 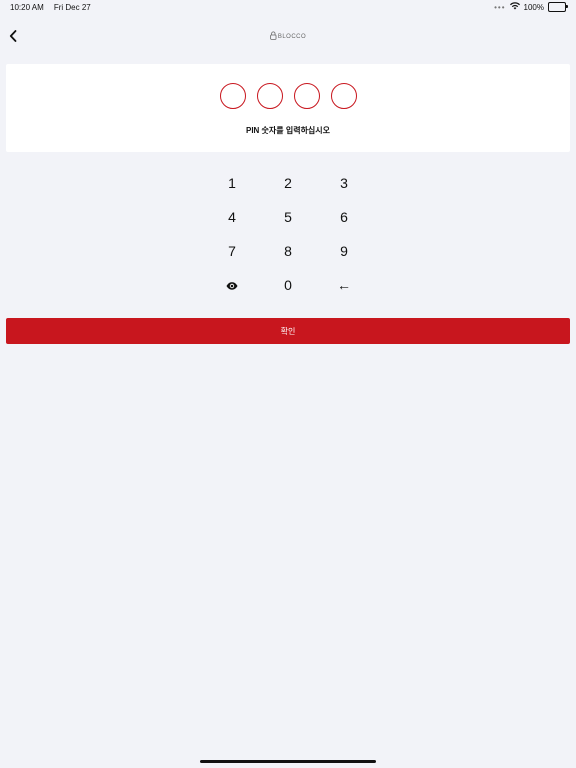 I want to click on wifi-icon, so click(x=514, y=7).